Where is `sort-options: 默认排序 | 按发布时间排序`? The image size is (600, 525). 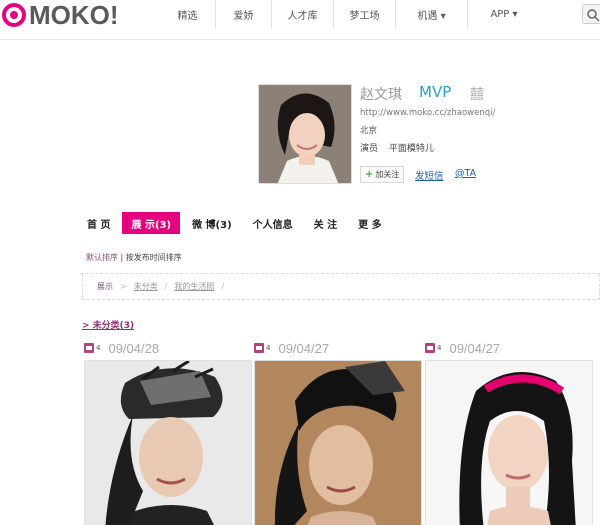 sort-options: 默认排序 | 按发布时间排序 is located at coordinates (134, 257).